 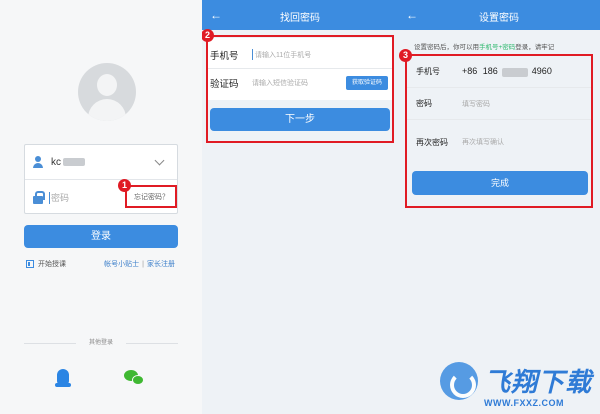 I want to click on username-value: kc, so click(x=68, y=162).